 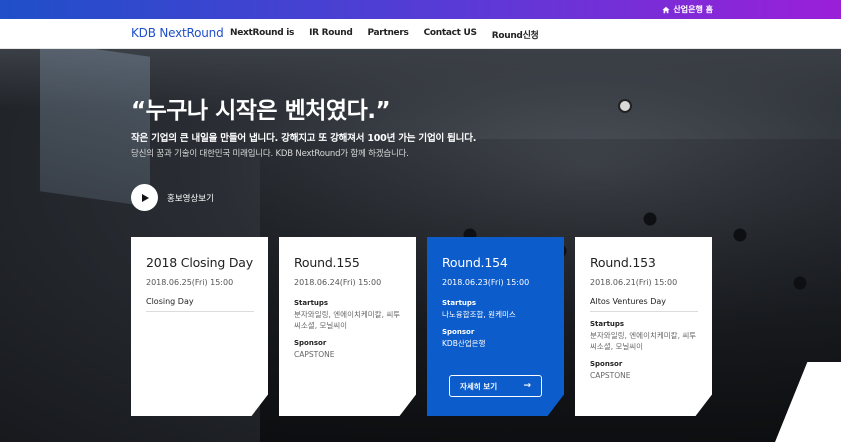 I want to click on card-date: 2018.06.25(Fri) 15:00, so click(x=190, y=282).